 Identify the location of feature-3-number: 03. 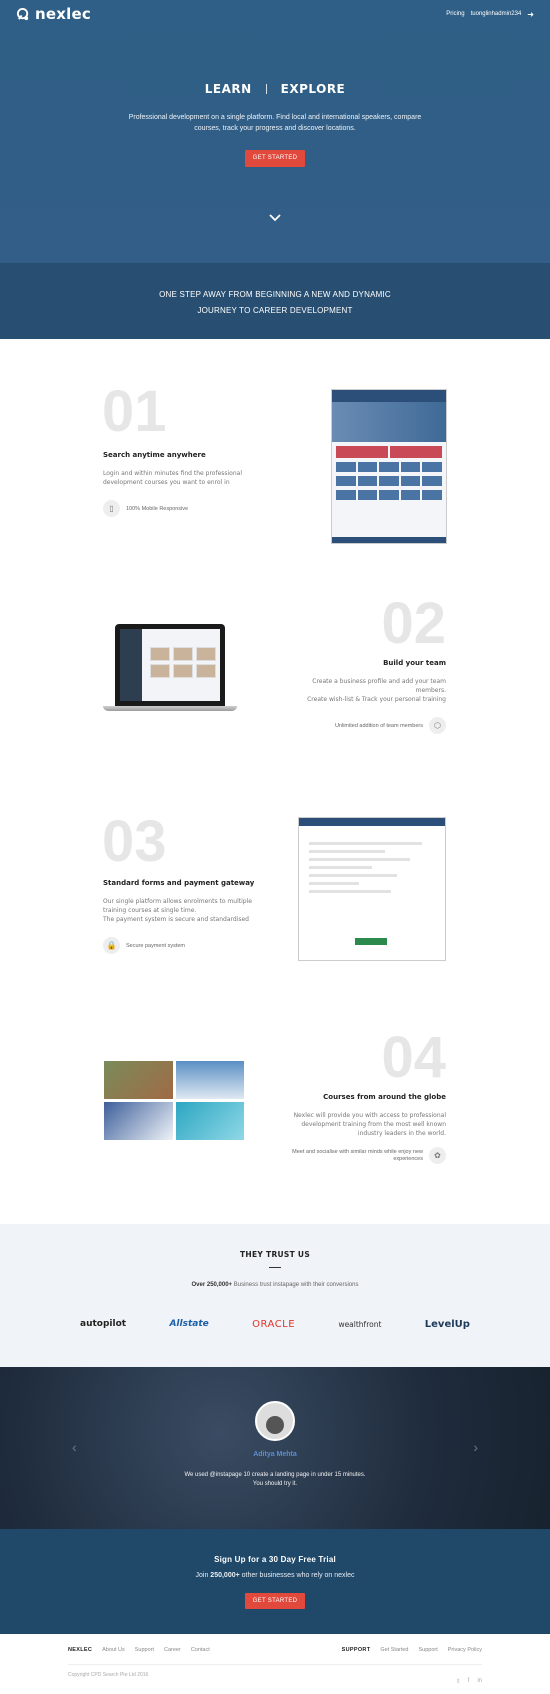
(134, 841).